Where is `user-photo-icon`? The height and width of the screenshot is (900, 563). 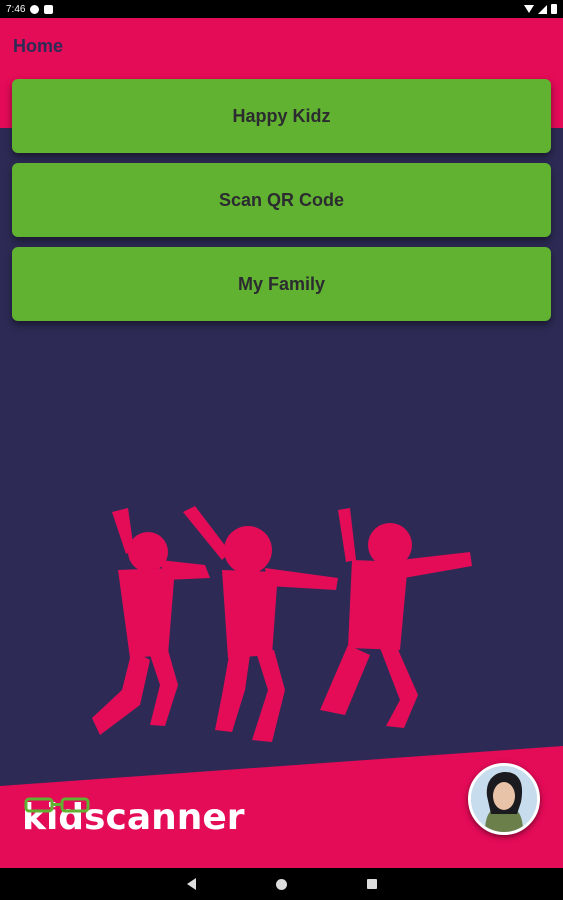
user-photo-icon is located at coordinates (504, 799).